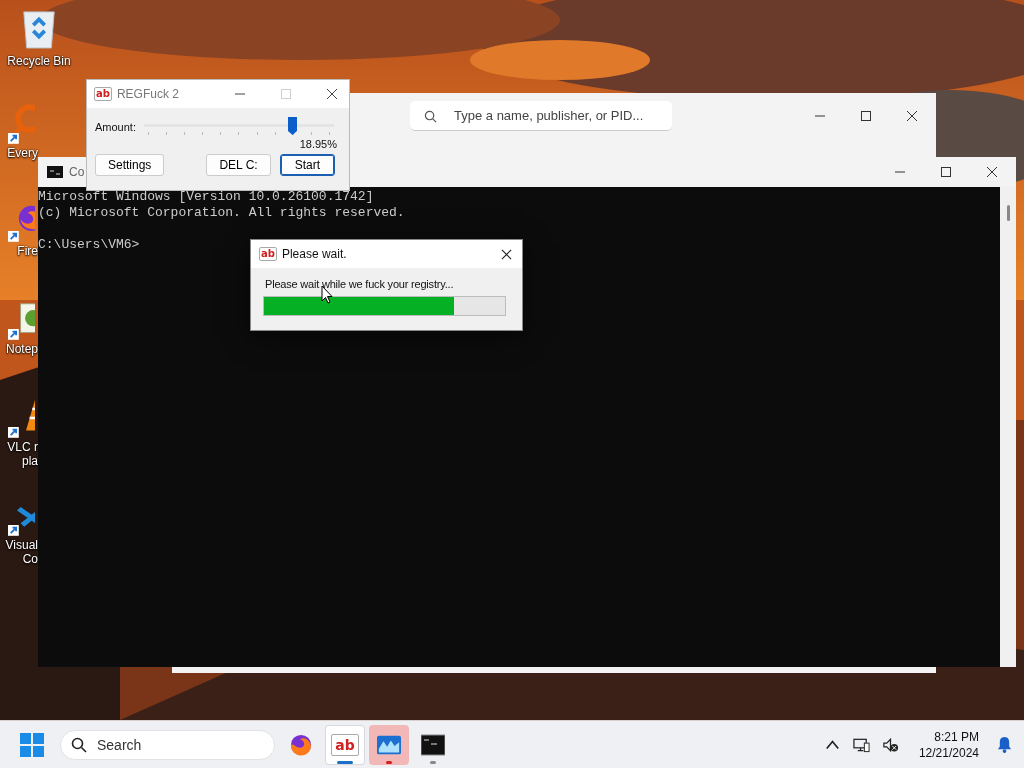 This screenshot has height=768, width=1024. I want to click on dialog-title: Please wait., so click(314, 254).